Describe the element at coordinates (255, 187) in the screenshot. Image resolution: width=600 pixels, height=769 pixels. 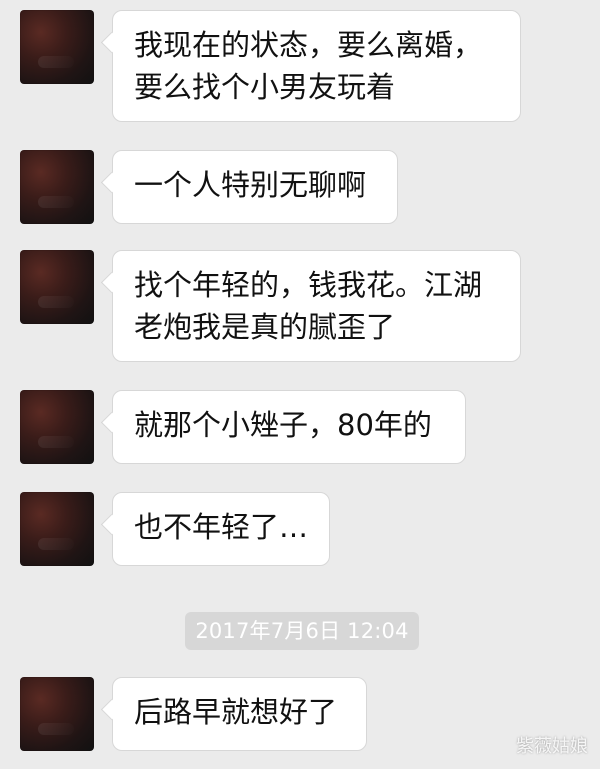
I see `message-bubble: 一个人特别无聊啊` at that location.